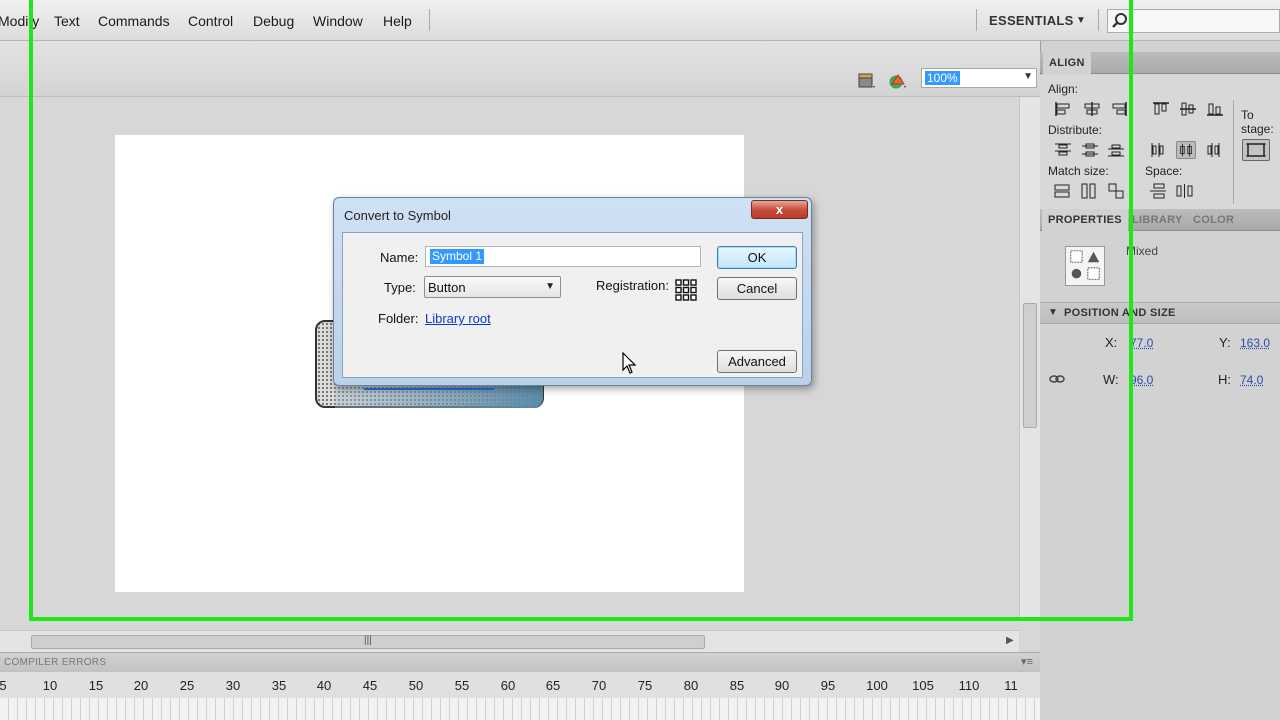 The width and height of the screenshot is (1280, 720). Describe the element at coordinates (429, 389) in the screenshot. I see `shape-selection-line` at that location.